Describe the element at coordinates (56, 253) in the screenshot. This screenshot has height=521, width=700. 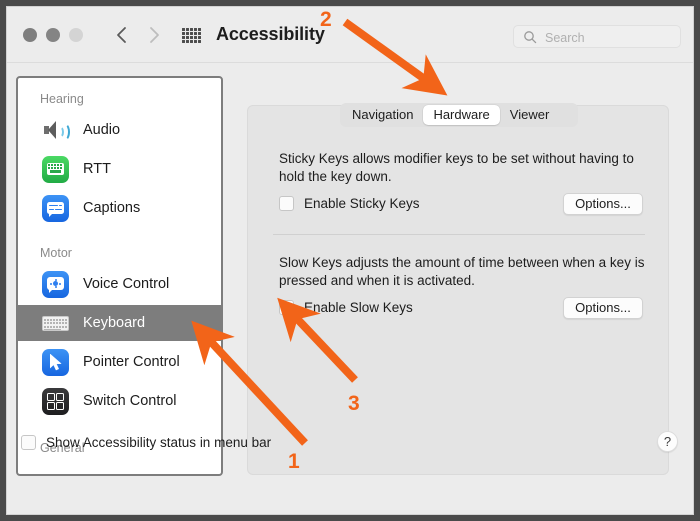
I see `sidebar-group-motor: Motor` at that location.